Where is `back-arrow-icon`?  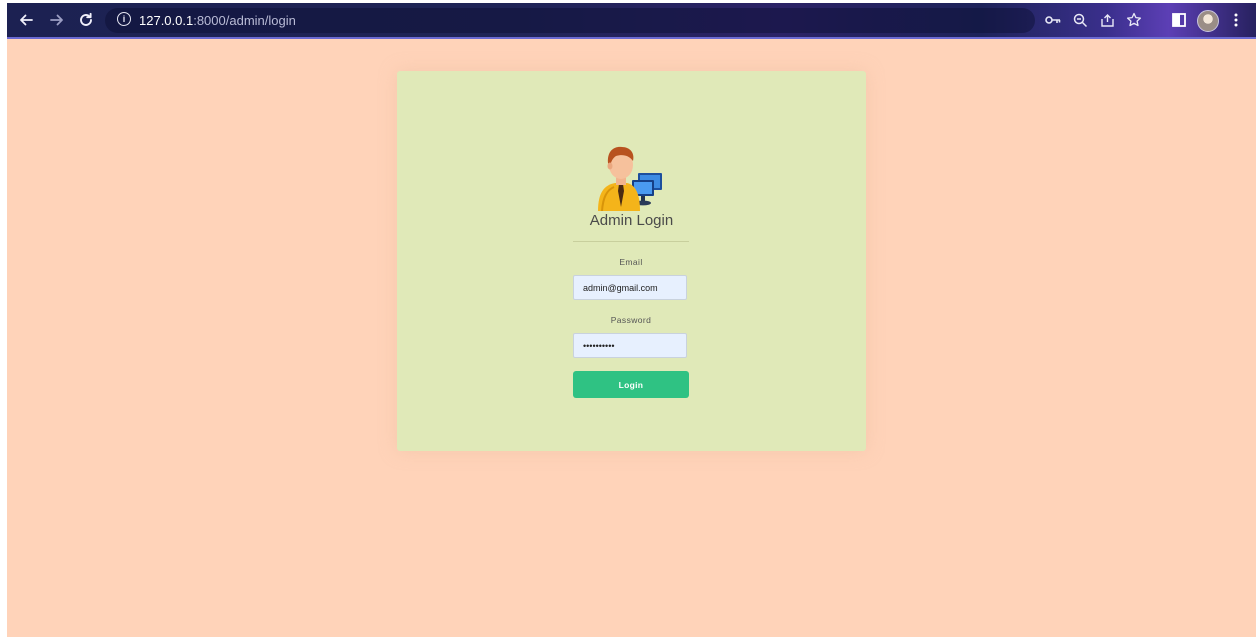
back-arrow-icon is located at coordinates (26, 20).